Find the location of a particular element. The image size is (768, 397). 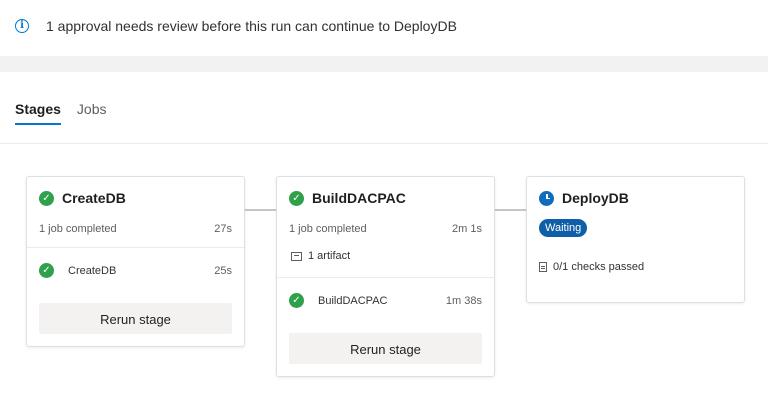

job-name: BuildDACPAC is located at coordinates (353, 300).